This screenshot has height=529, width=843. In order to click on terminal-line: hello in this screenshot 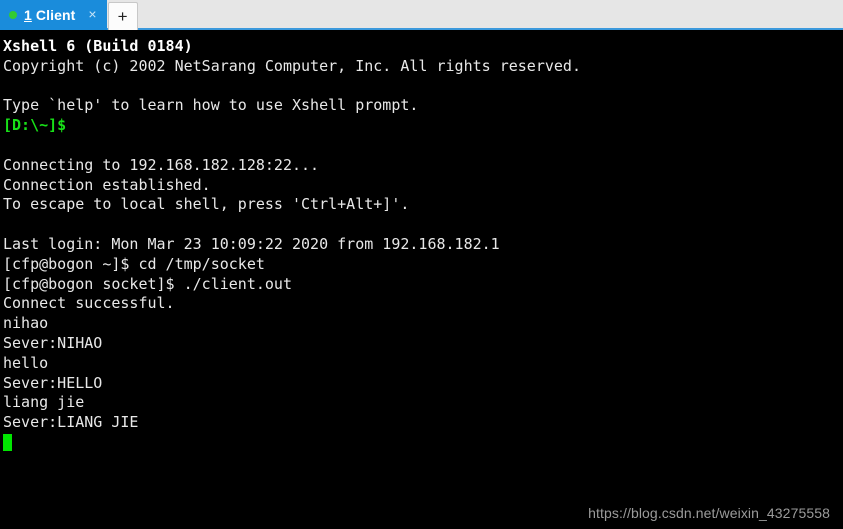, I will do `click(26, 362)`.